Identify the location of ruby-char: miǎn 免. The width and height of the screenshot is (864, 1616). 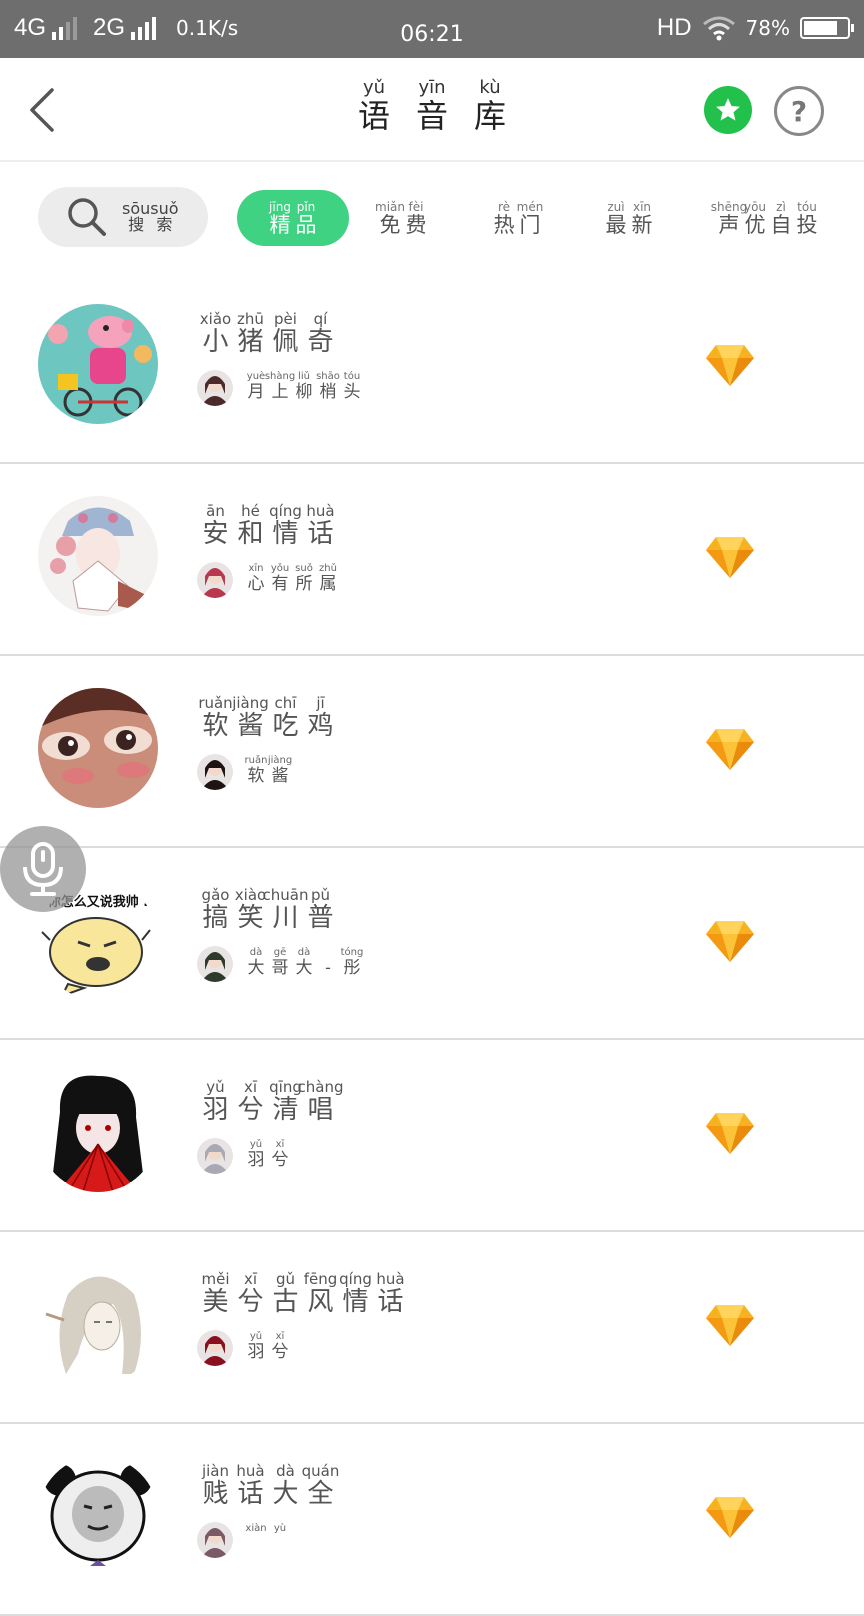
(390, 219).